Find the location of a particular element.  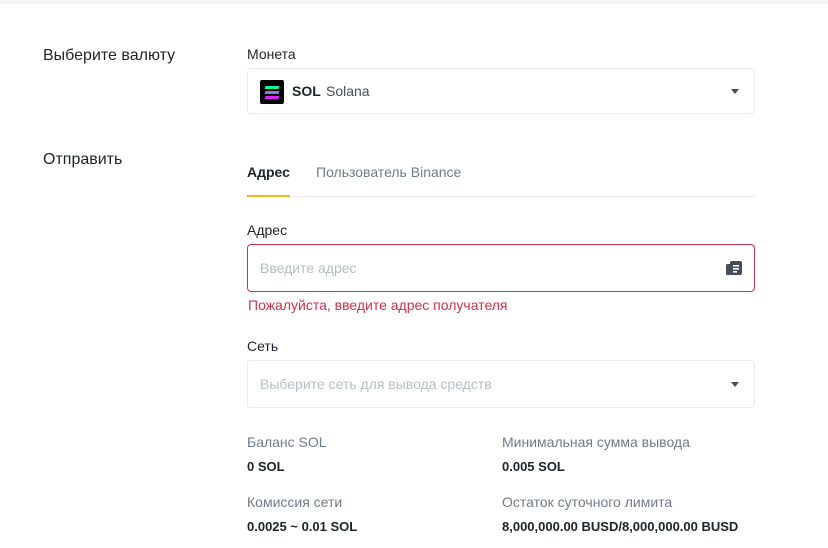

network-fee-value: 0.0025 ~ 0.01 SOL is located at coordinates (302, 526).